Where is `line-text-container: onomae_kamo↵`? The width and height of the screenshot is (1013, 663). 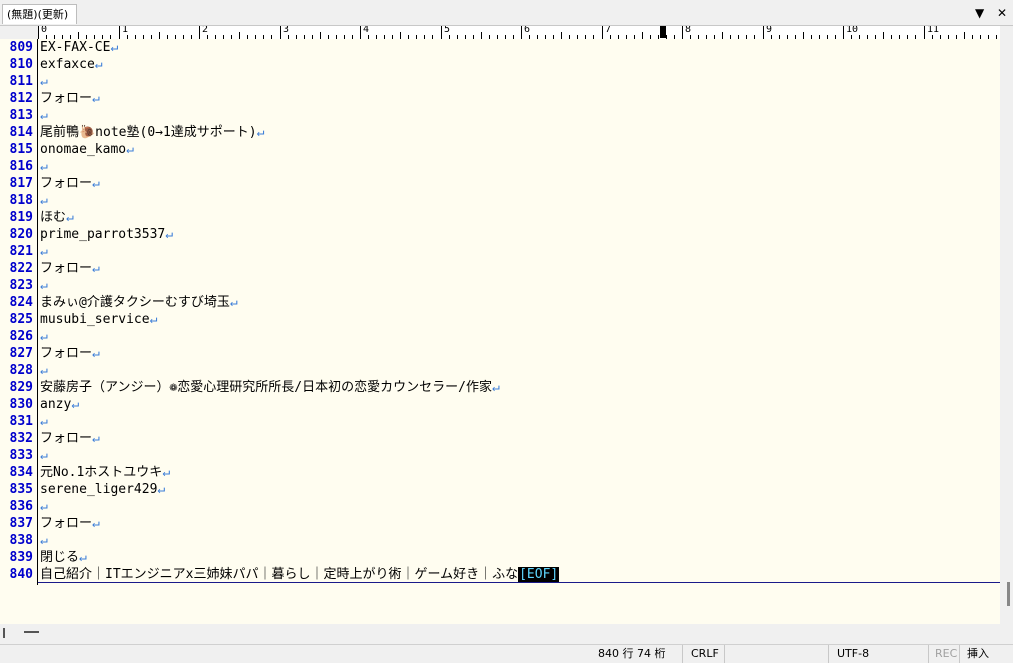
line-text-container: onomae_kamo↵ is located at coordinates (87, 149).